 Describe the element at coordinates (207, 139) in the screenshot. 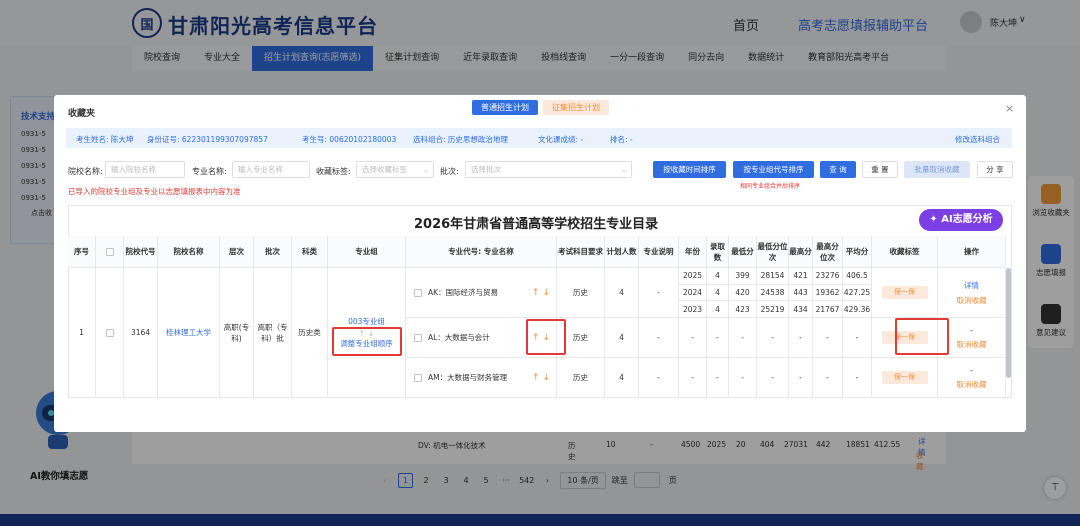

I see `info-id: 身份证号: 622301199307097857` at that location.